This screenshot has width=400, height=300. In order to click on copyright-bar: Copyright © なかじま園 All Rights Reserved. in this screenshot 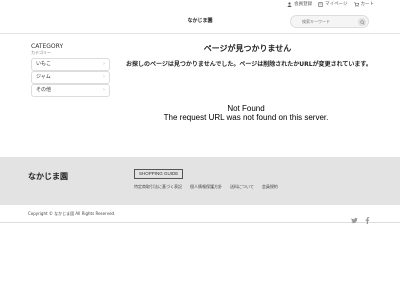, I will do `click(200, 214)`.